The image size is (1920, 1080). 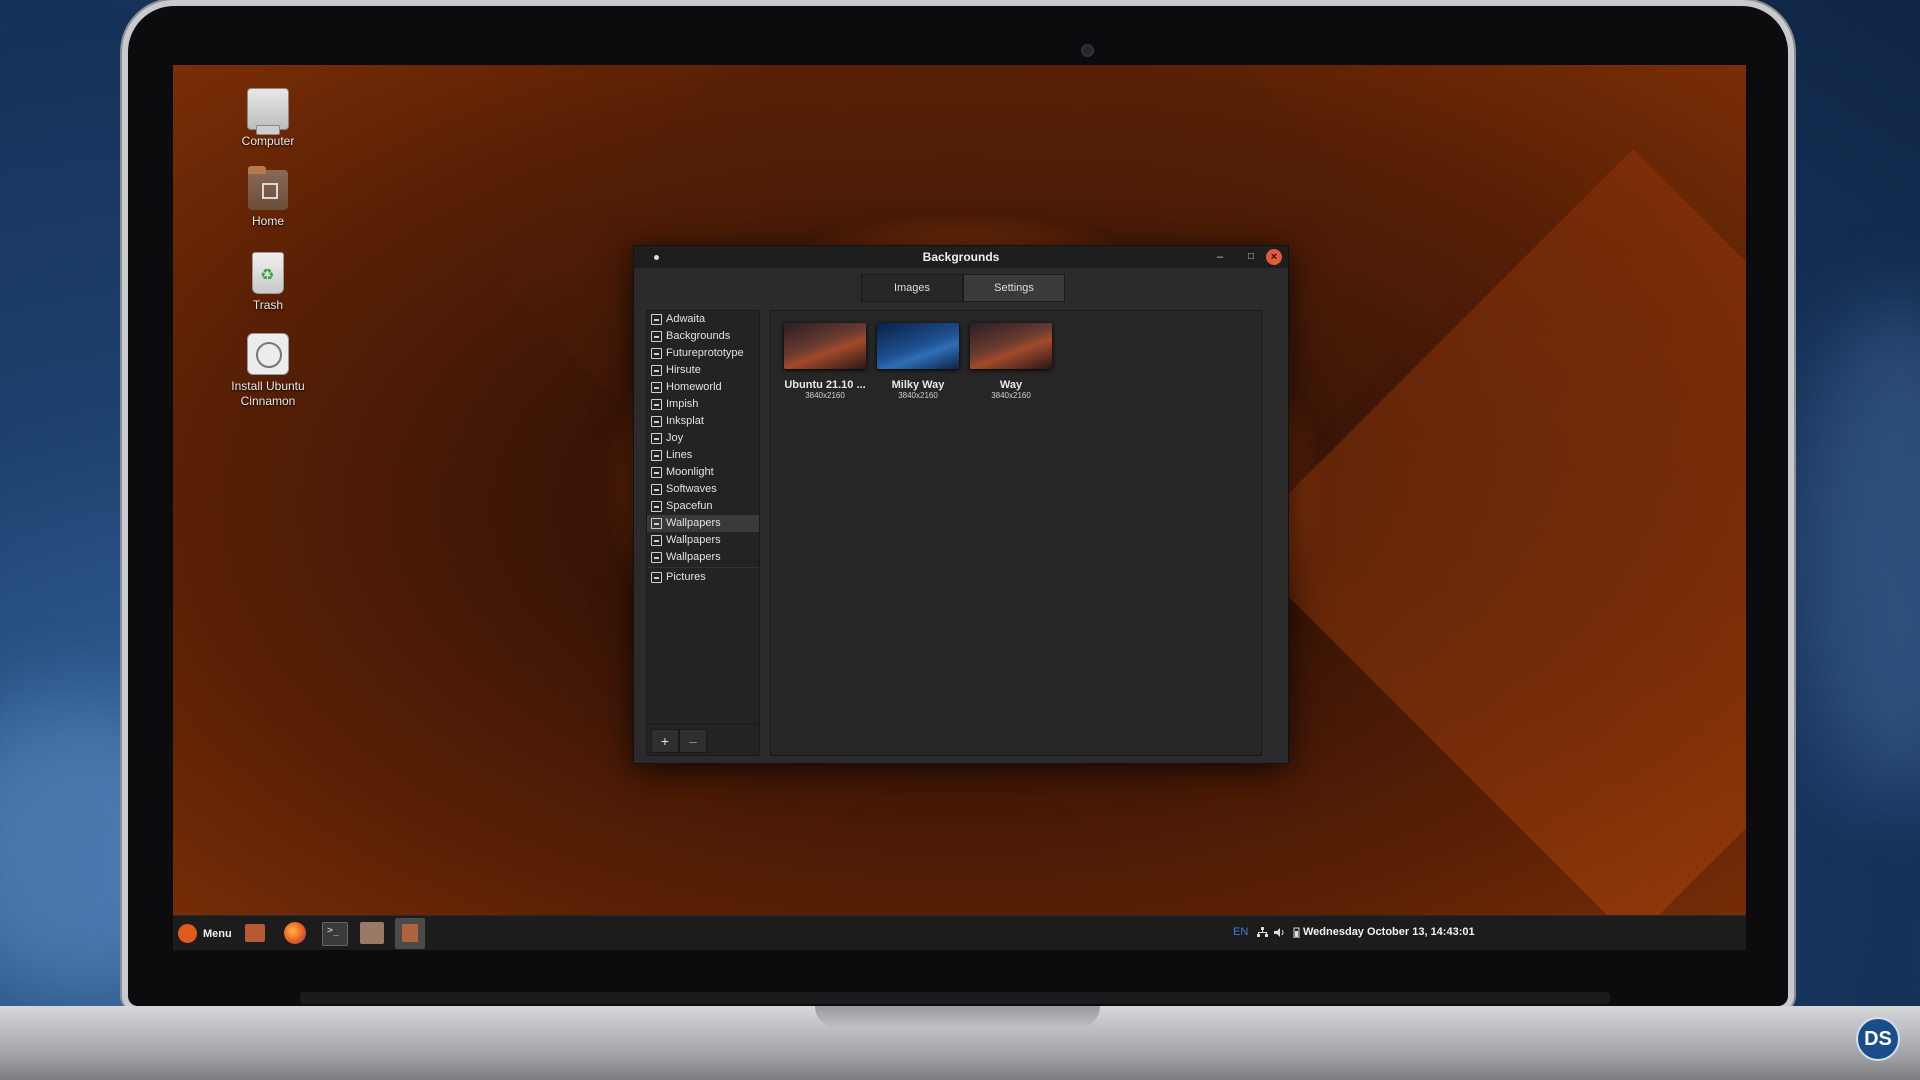 What do you see at coordinates (1240, 932) in the screenshot?
I see `keyboard-layout-indicator: EN` at bounding box center [1240, 932].